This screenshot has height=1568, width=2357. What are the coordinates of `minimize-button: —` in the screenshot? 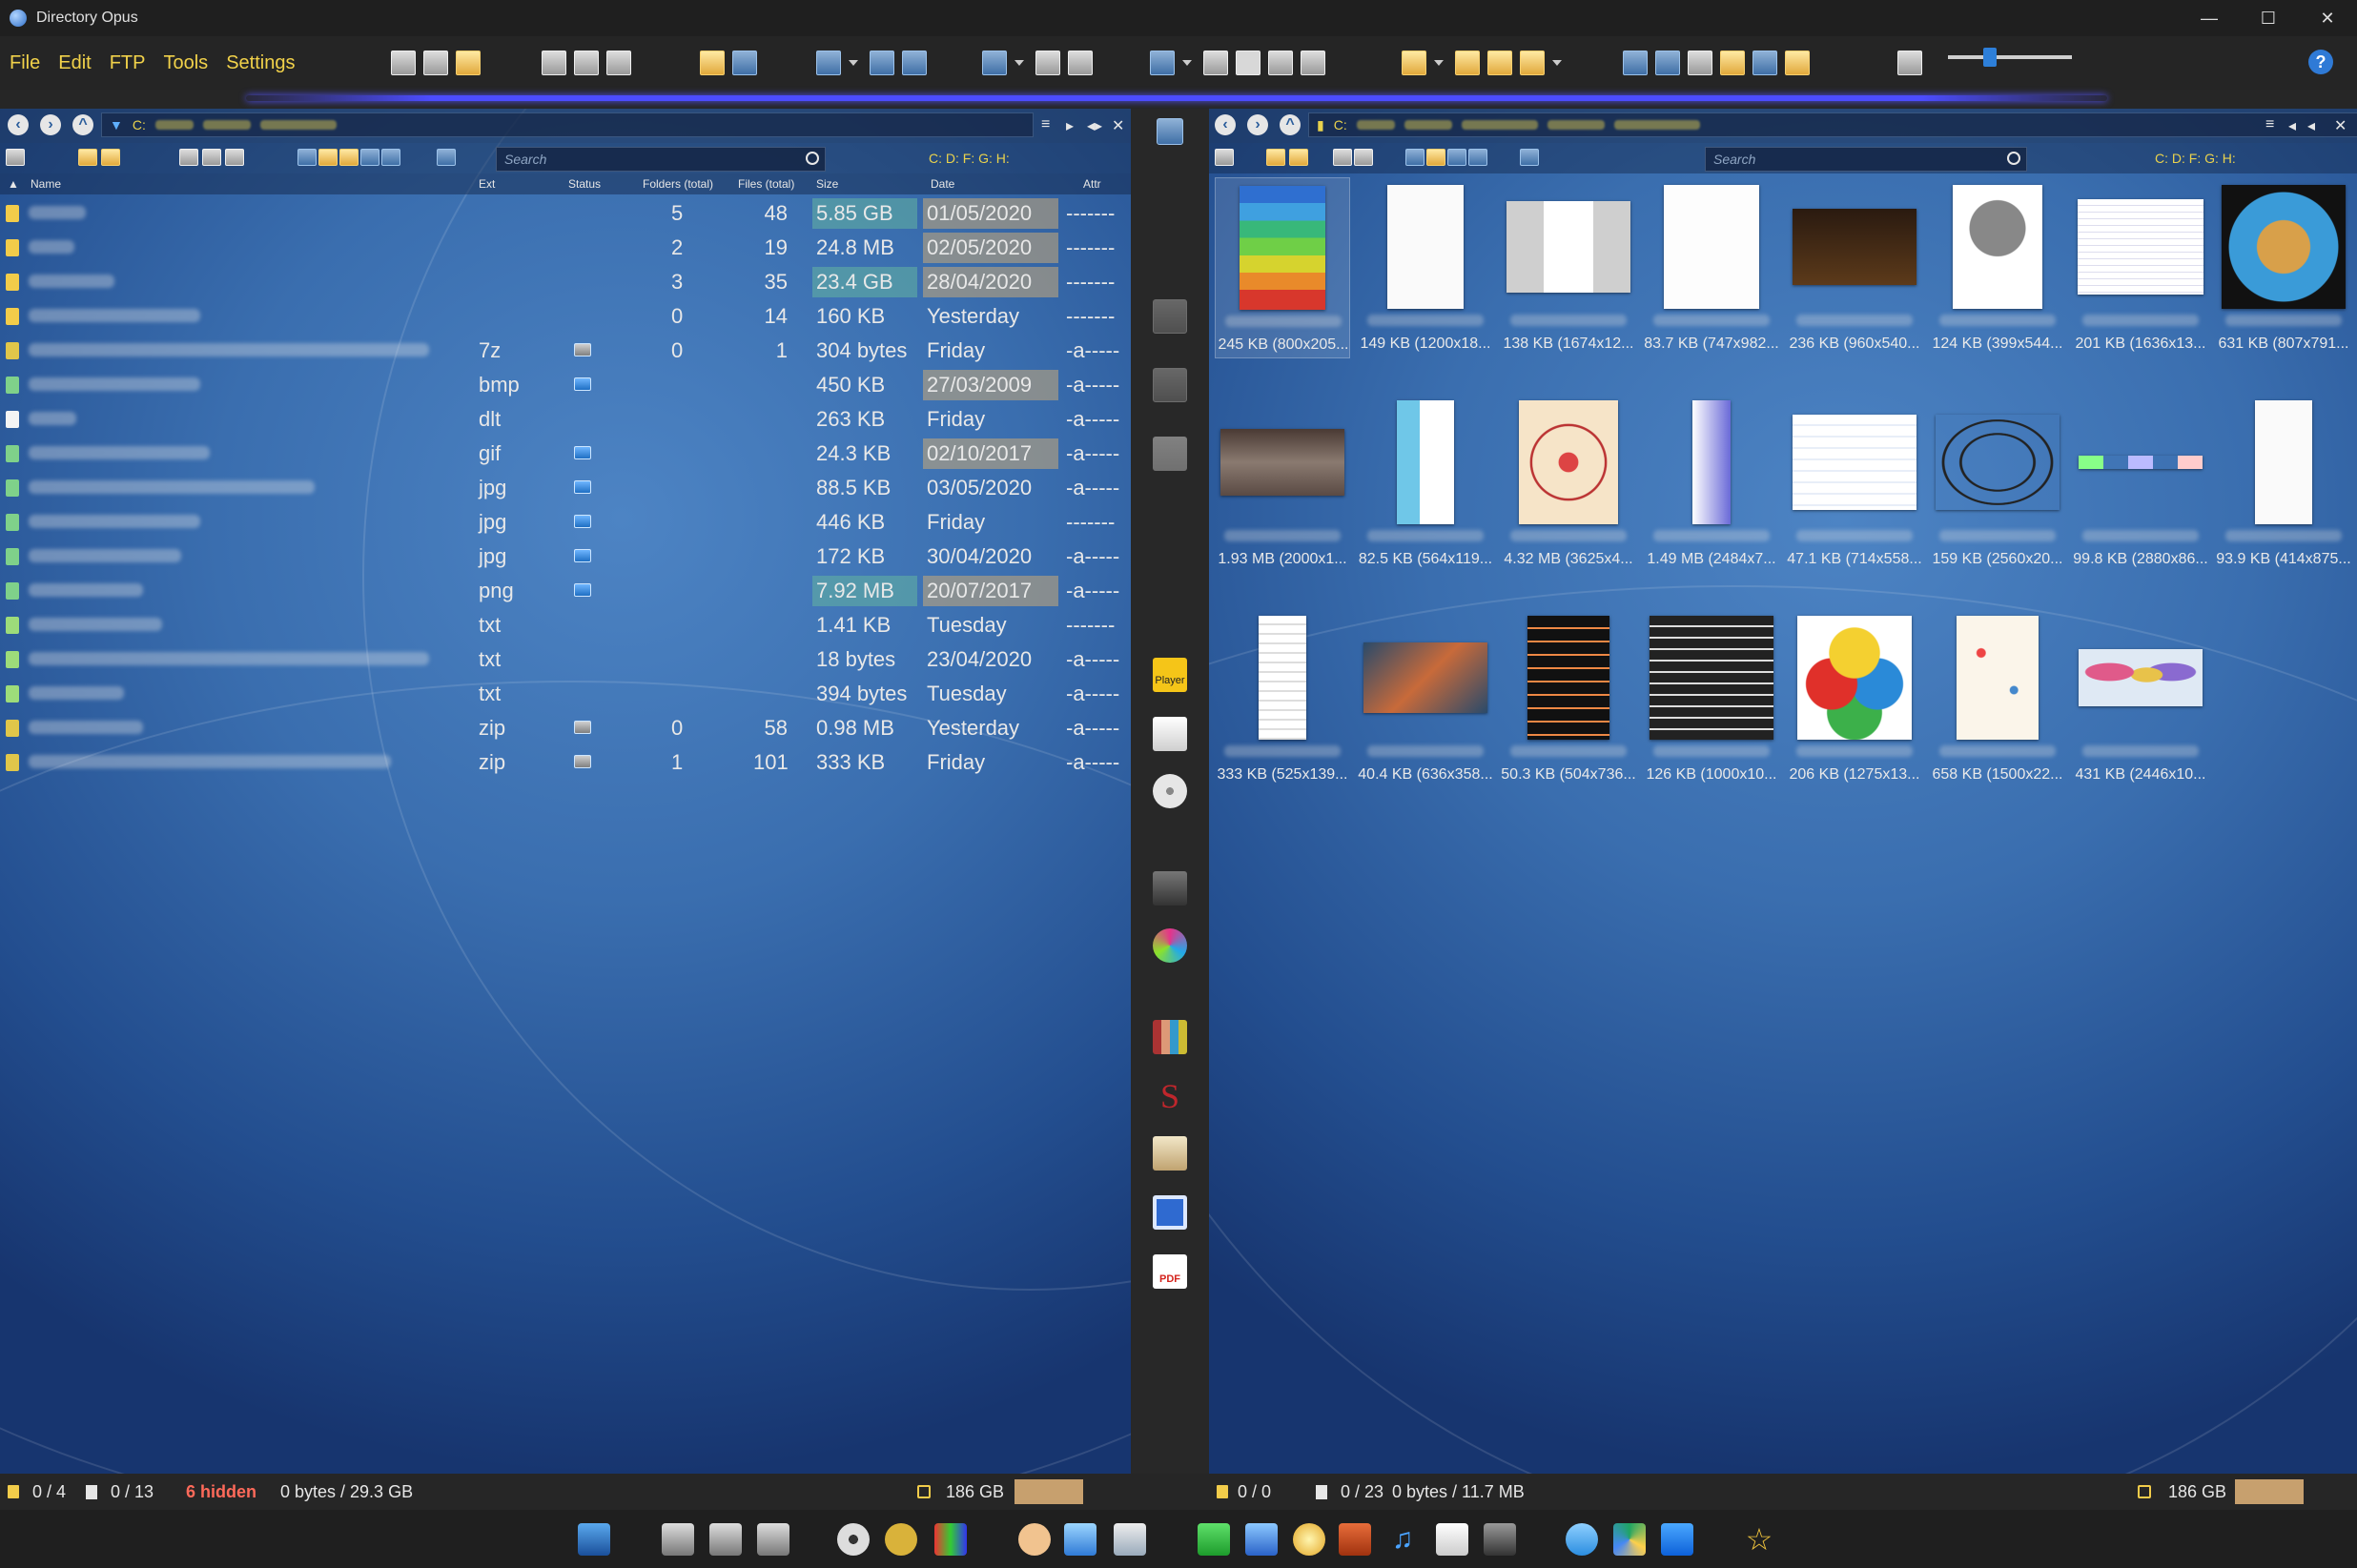 It's located at (2209, 18).